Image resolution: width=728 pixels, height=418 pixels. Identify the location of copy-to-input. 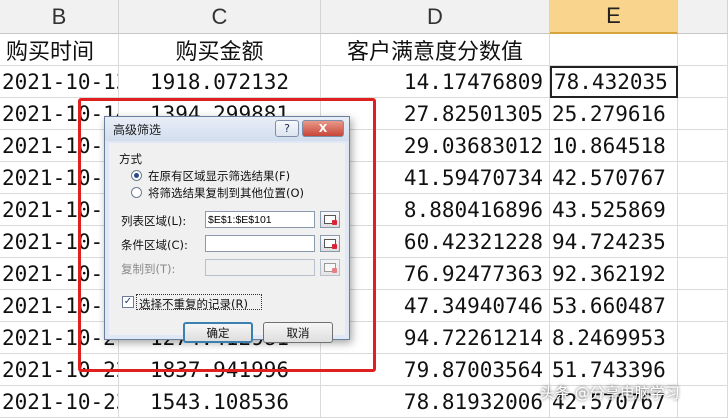
(260, 267).